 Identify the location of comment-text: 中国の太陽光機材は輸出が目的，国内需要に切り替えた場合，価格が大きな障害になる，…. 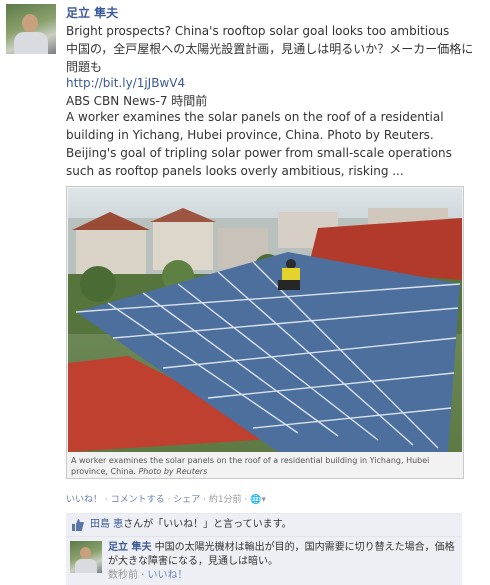
(281, 554).